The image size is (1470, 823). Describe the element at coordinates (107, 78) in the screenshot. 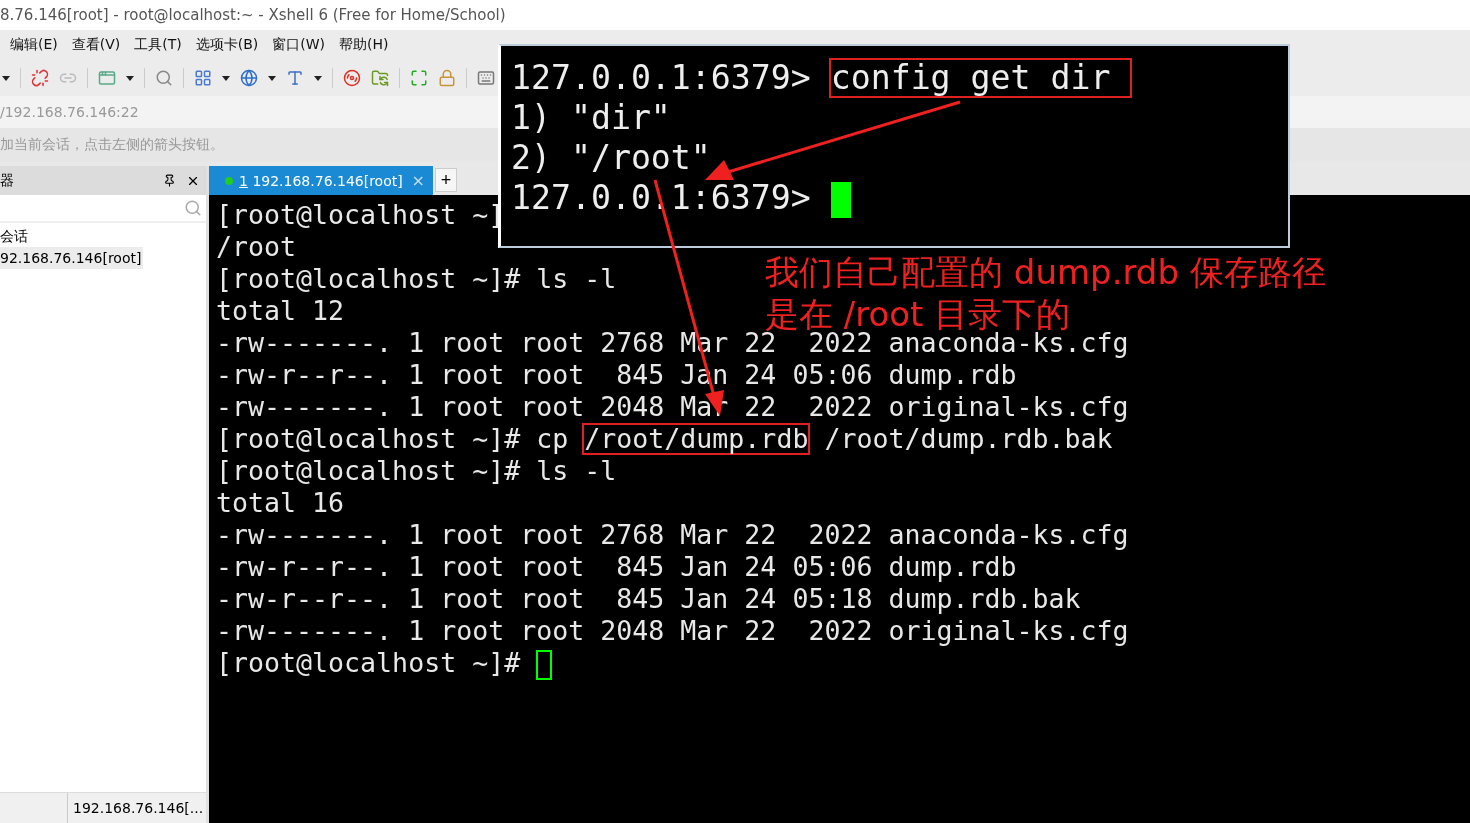

I see `window-settings-icon` at that location.